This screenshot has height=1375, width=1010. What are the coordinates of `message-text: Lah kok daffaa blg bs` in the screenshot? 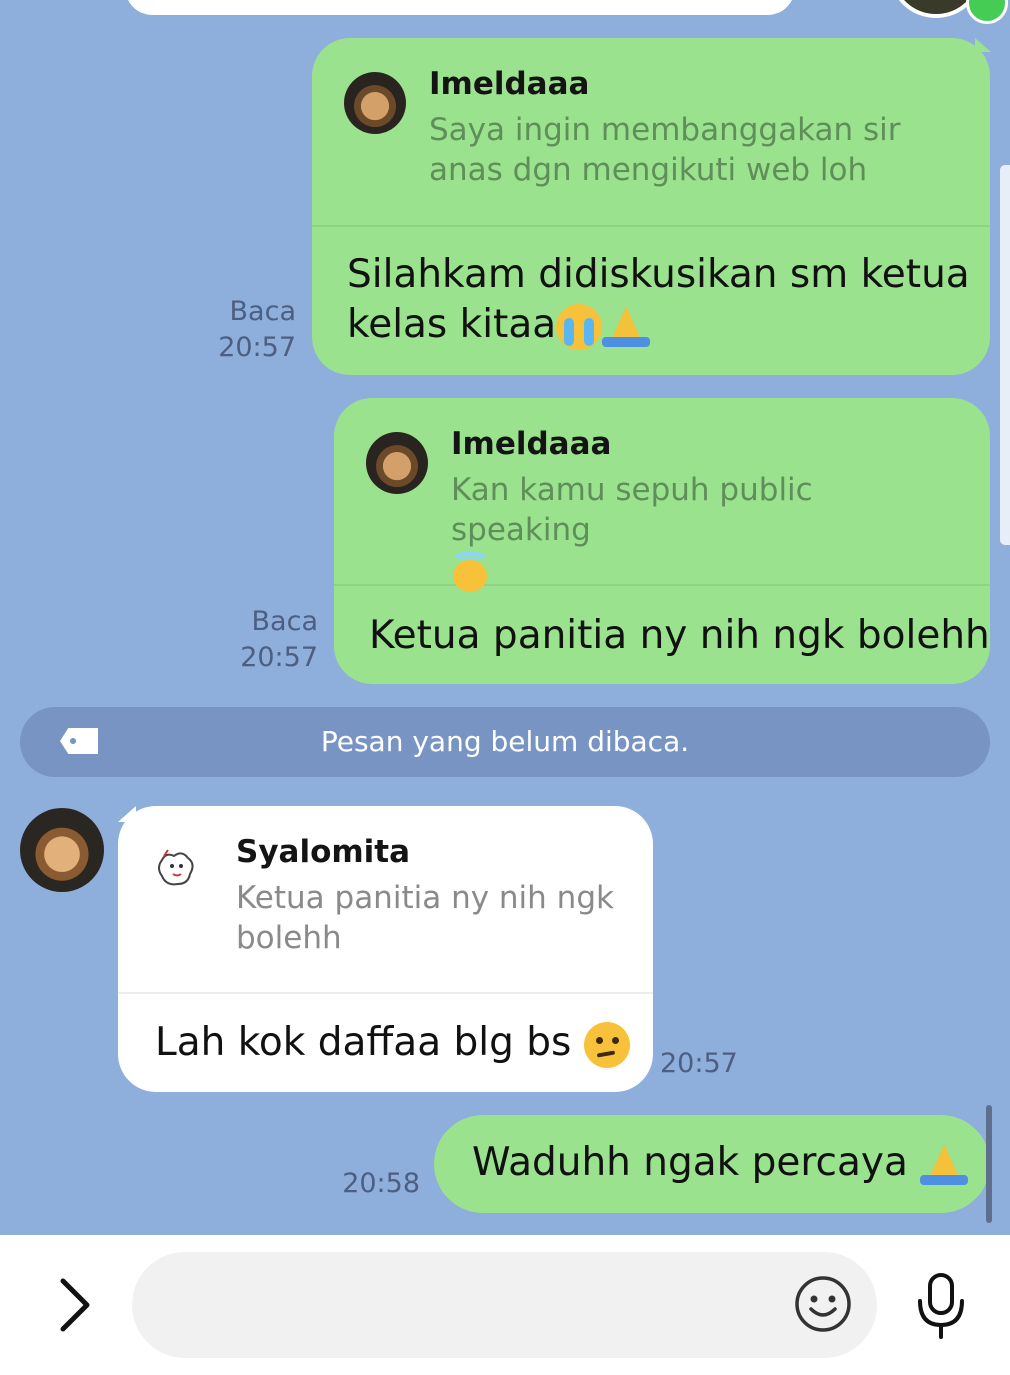 It's located at (392, 1043).